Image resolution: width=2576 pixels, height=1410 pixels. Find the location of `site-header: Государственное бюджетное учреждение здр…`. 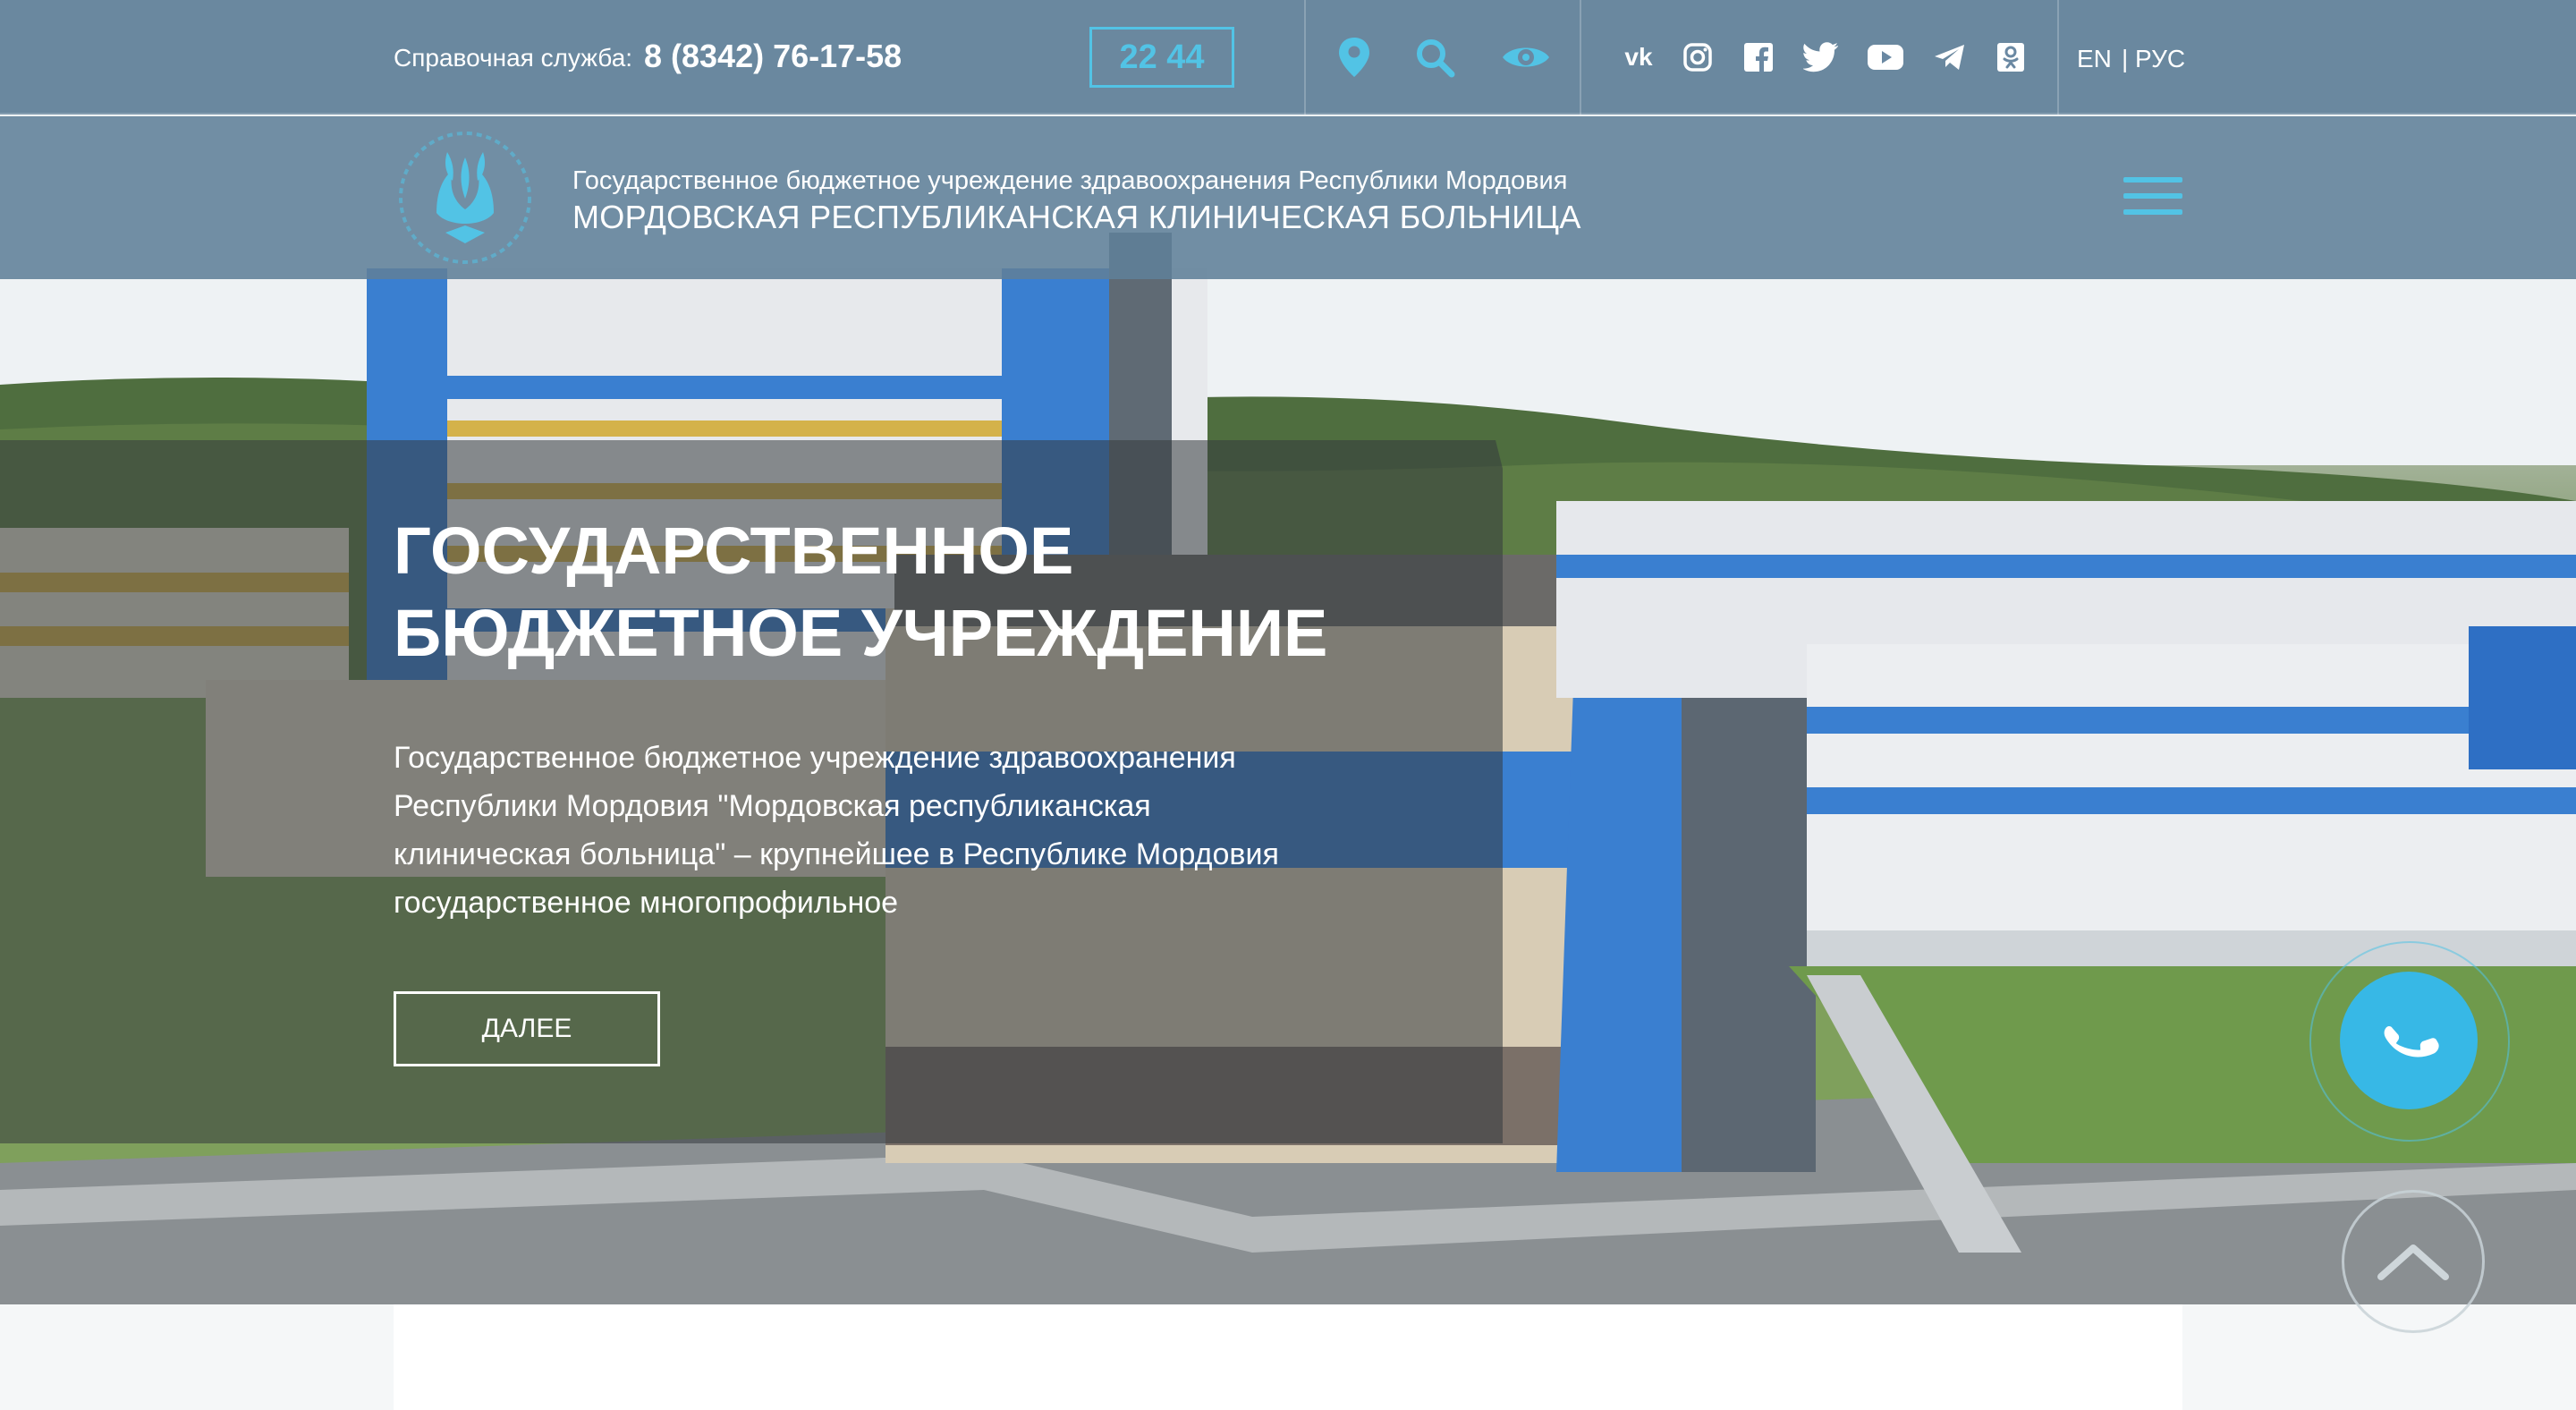

site-header: Государственное бюджетное учреждение здр… is located at coordinates (1288, 198).